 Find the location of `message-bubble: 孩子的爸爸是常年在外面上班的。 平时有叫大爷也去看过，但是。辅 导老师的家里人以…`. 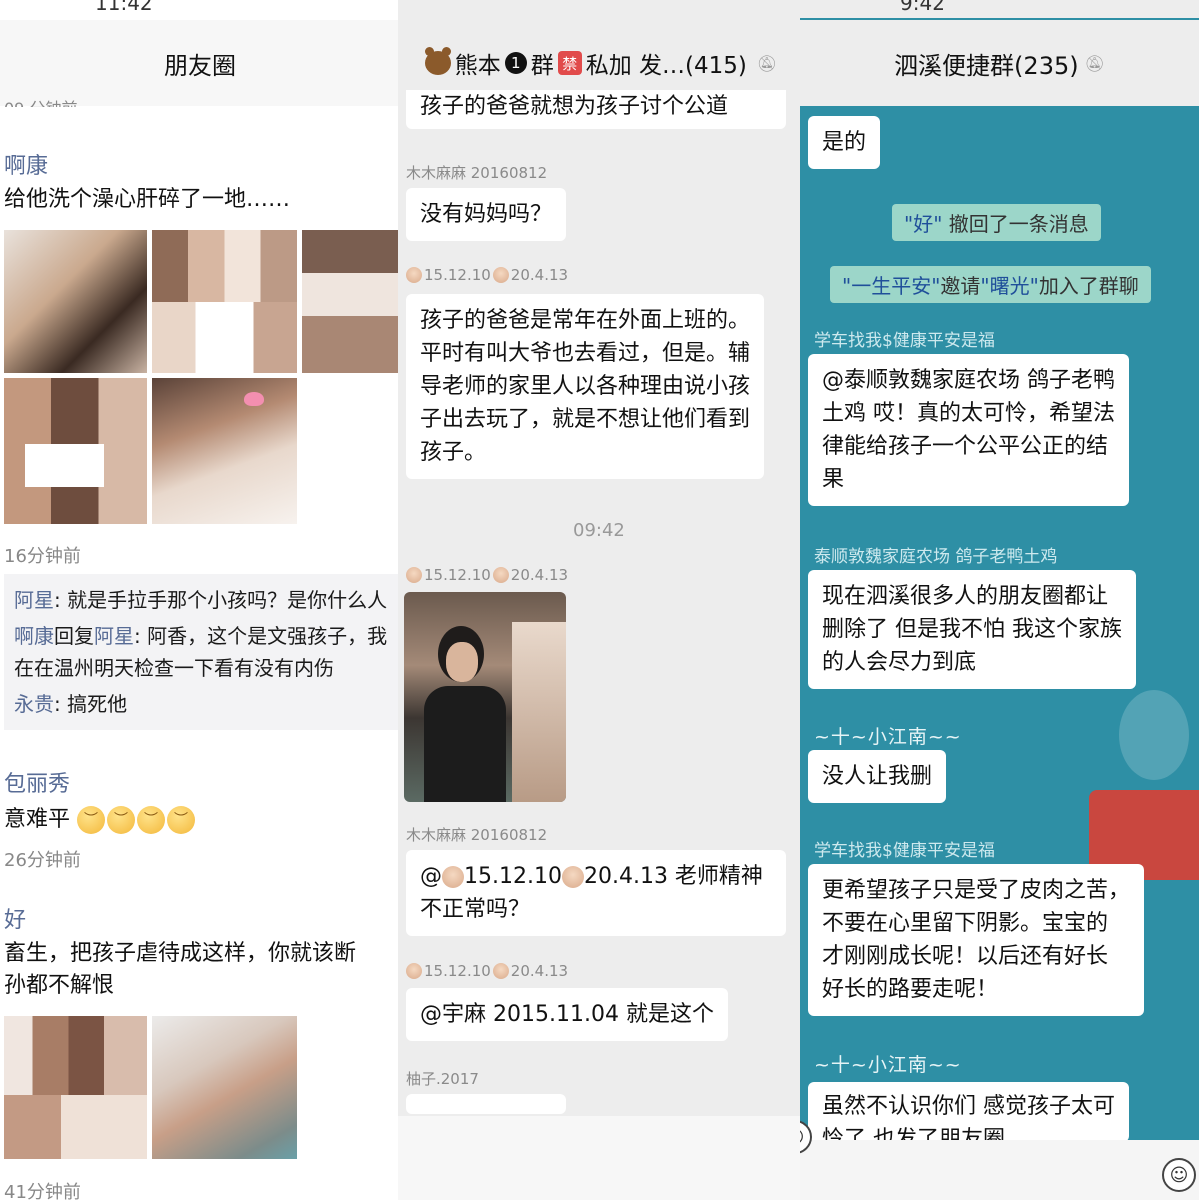

message-bubble: 孩子的爸爸是常年在外面上班的。 平时有叫大爷也去看过，但是。辅 导老师的家里人以… is located at coordinates (585, 386).